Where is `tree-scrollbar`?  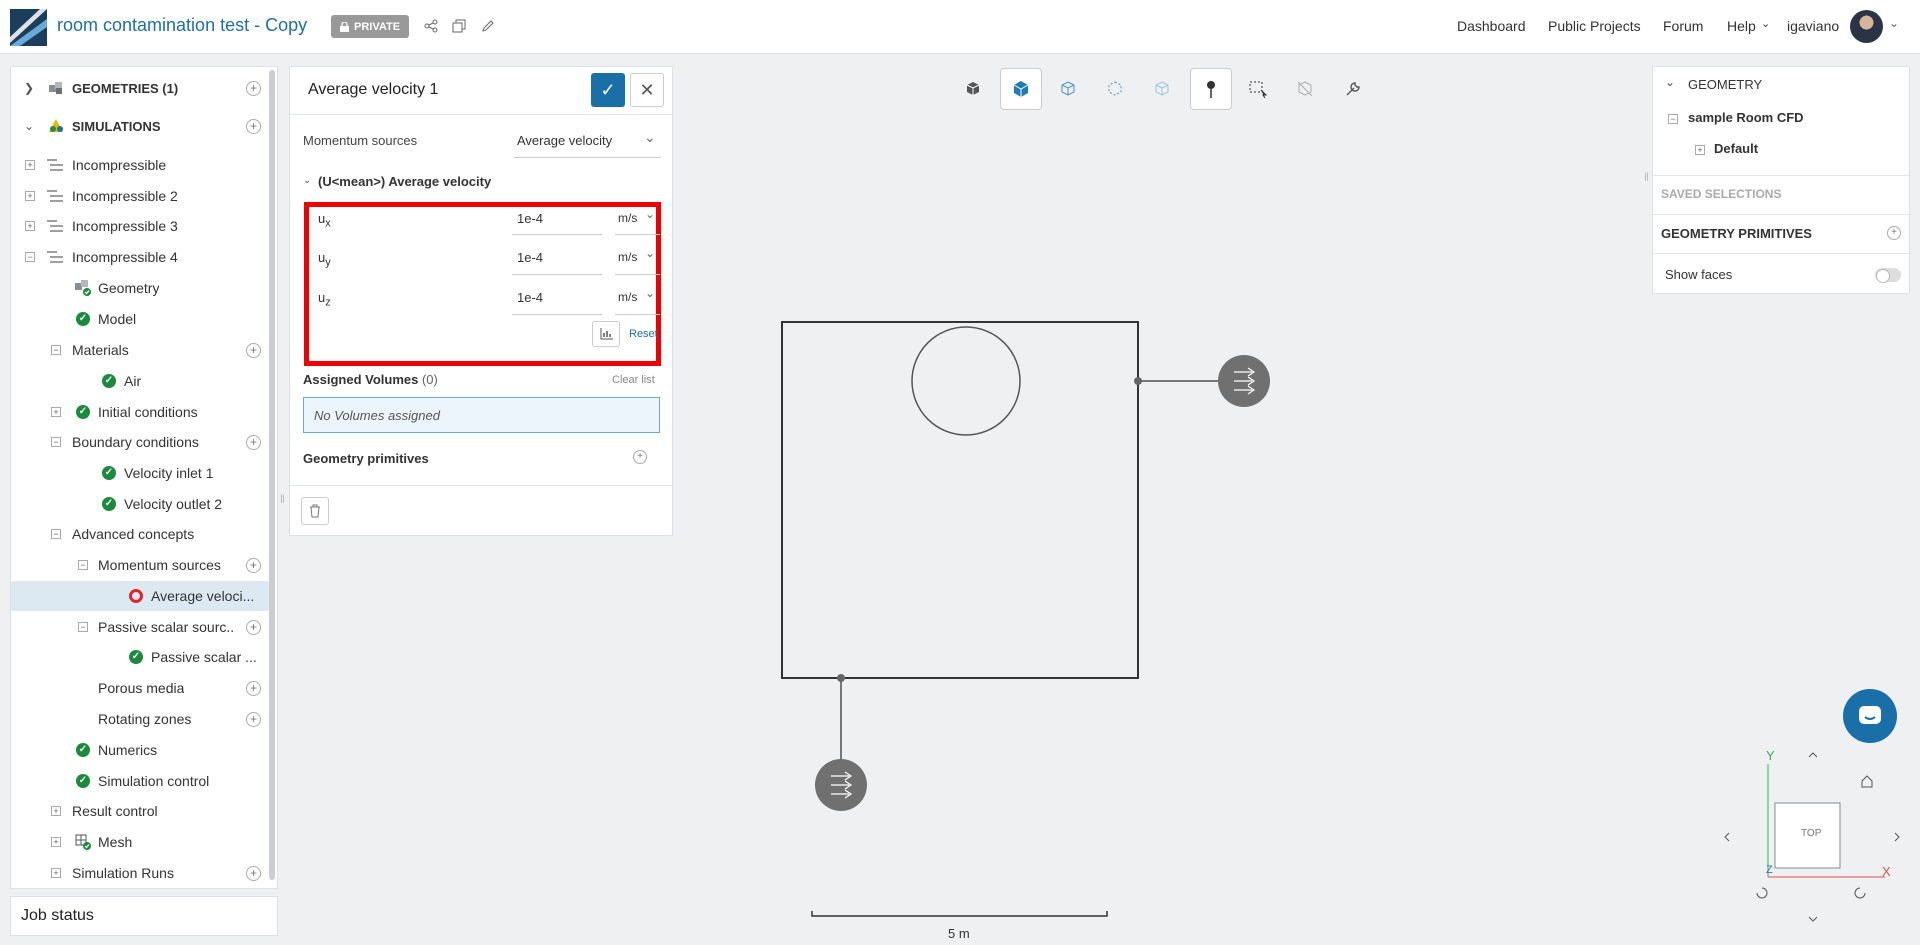
tree-scrollbar is located at coordinates (272, 475).